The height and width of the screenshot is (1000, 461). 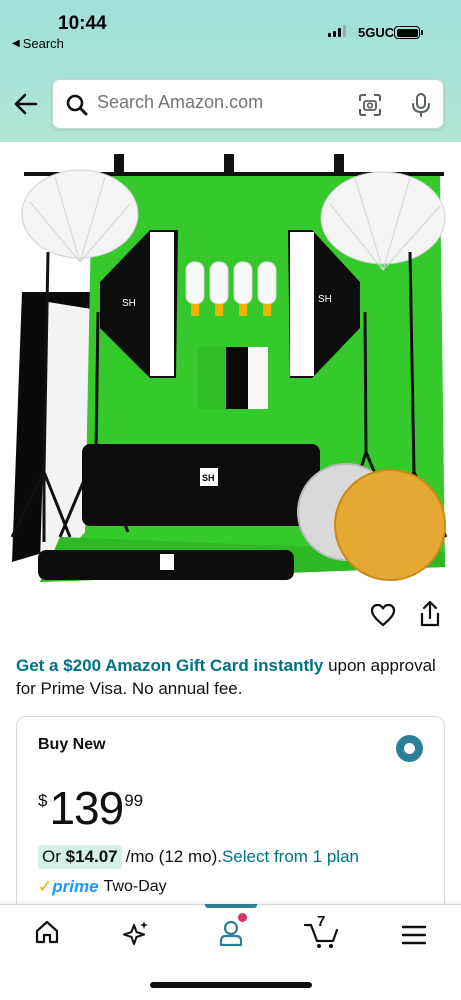 I want to click on home-icon, so click(x=47, y=932).